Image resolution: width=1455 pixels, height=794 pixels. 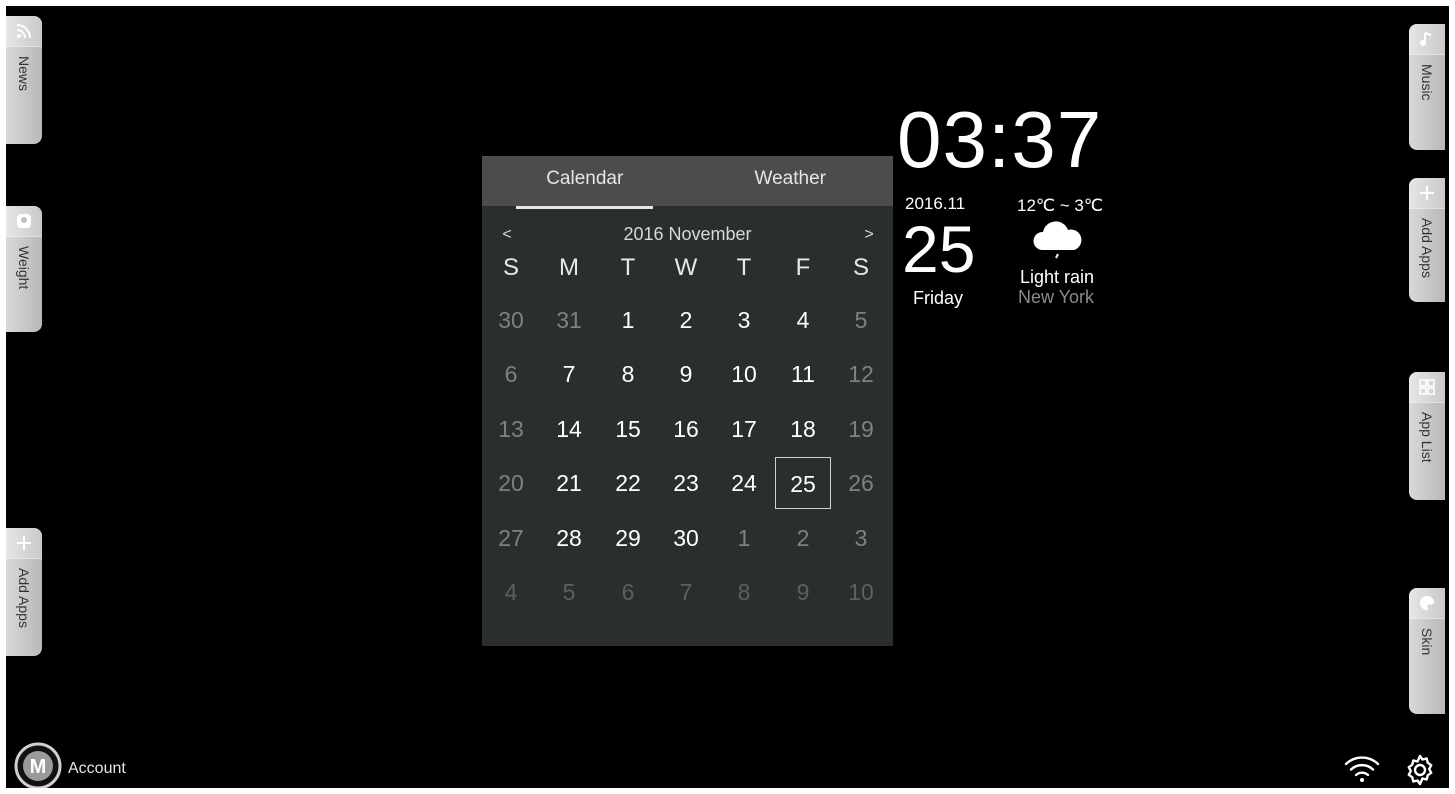 I want to click on side-tab-label: App List, so click(x=1427, y=437).